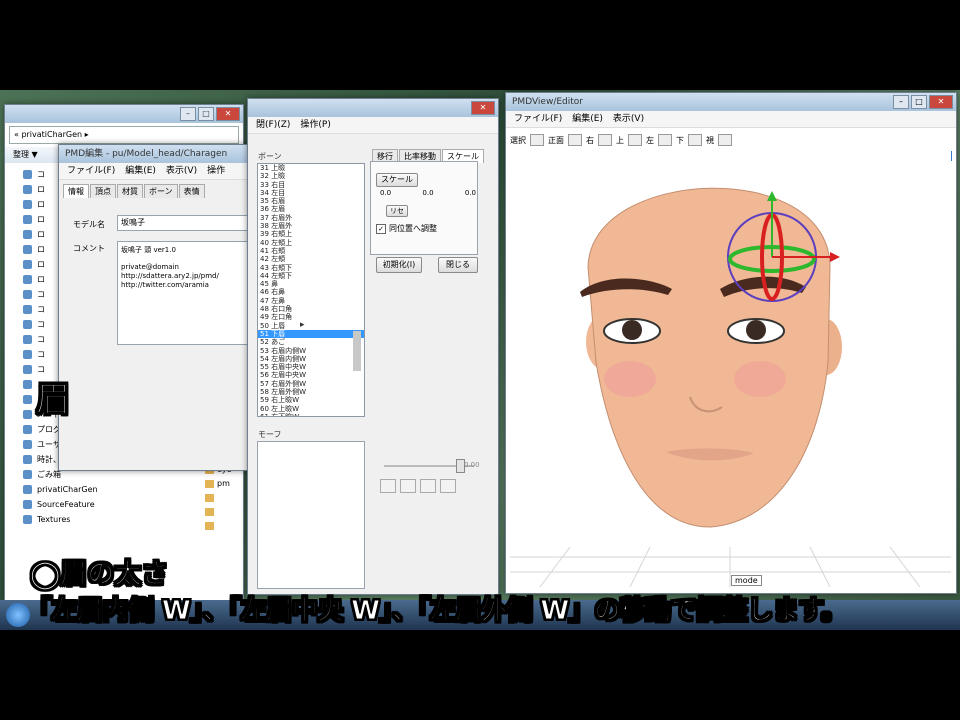 This screenshot has height=720, width=960. Describe the element at coordinates (311, 326) in the screenshot. I see `bone-item: 50 上唇` at that location.